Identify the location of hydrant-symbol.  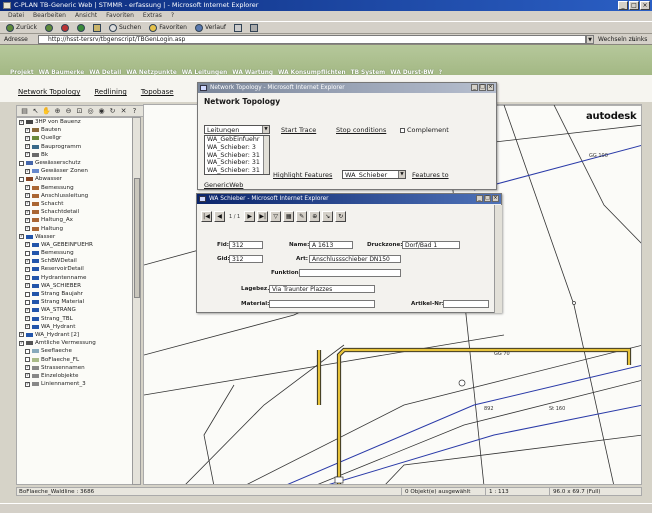
(462, 383).